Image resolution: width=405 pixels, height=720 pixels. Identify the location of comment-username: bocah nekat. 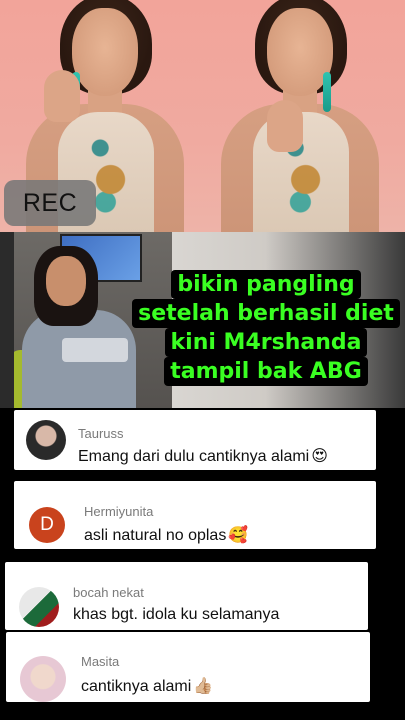
(108, 592).